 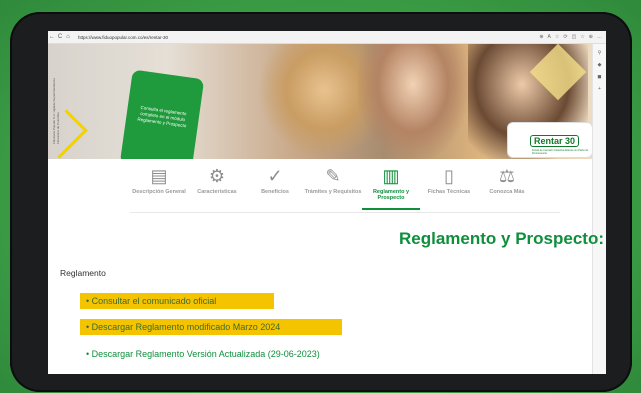 I want to click on tools-icon: ◼, so click(x=599, y=77).